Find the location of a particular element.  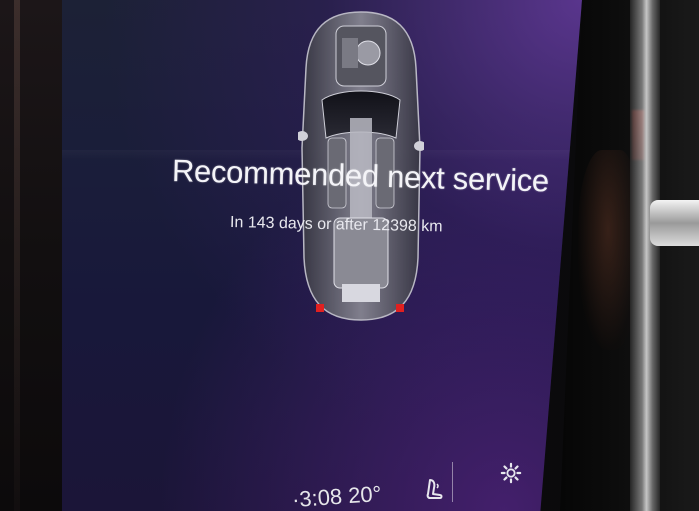

door-handle is located at coordinates (674, 223).